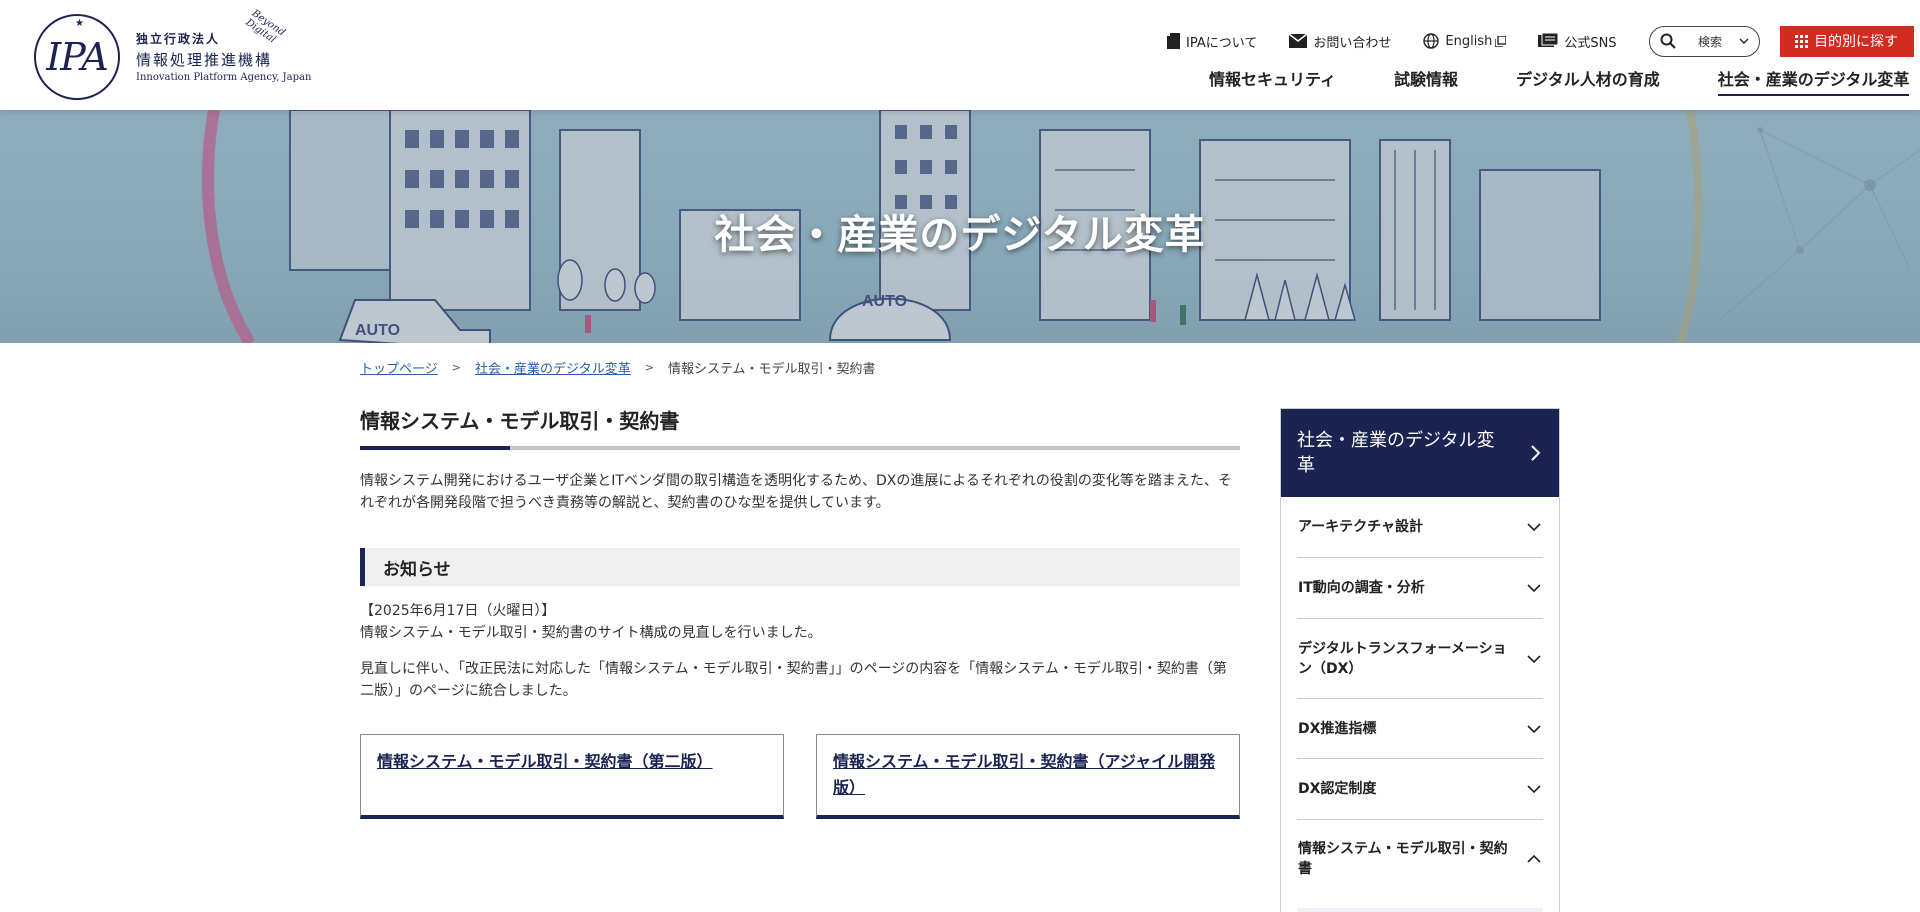 The height and width of the screenshot is (912, 1920). I want to click on title-underline-accent, so click(435, 448).